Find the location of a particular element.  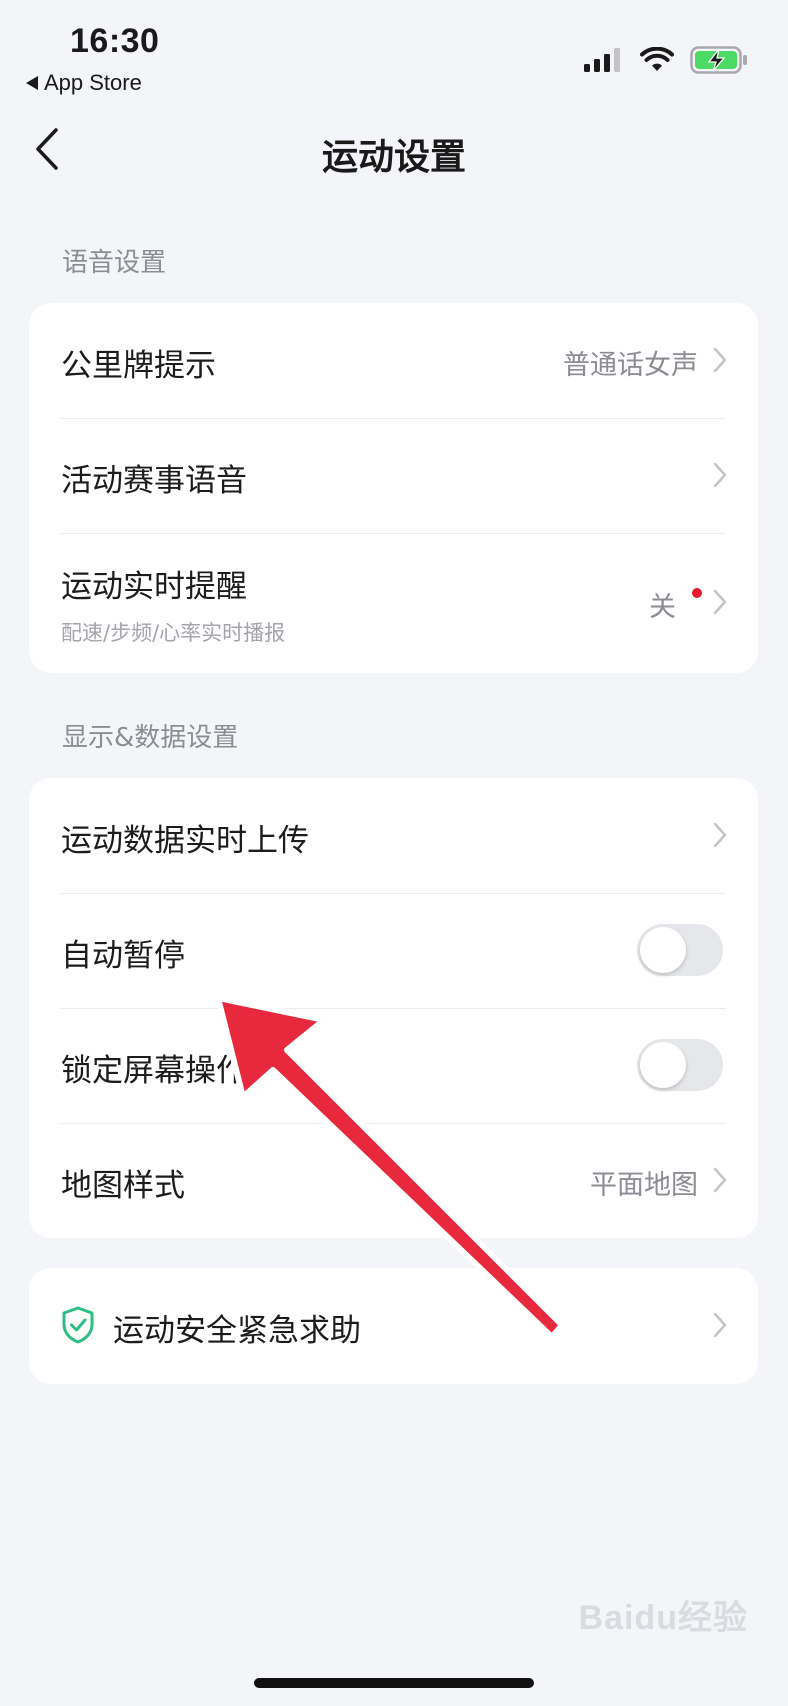

wifi-icon is located at coordinates (657, 59).